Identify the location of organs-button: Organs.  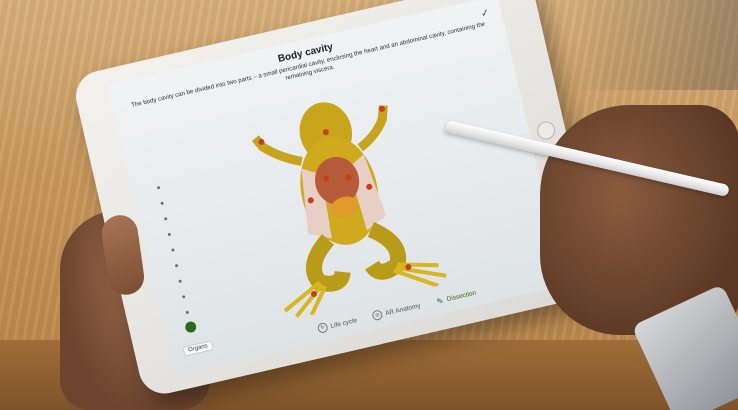
(198, 348).